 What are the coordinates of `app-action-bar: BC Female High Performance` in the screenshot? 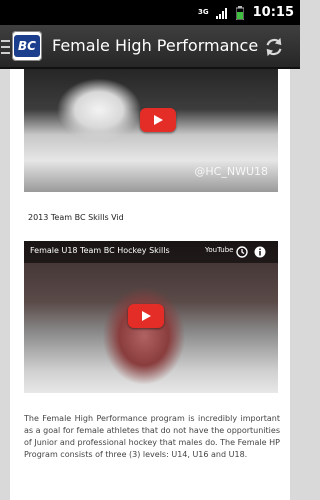 It's located at (150, 47).